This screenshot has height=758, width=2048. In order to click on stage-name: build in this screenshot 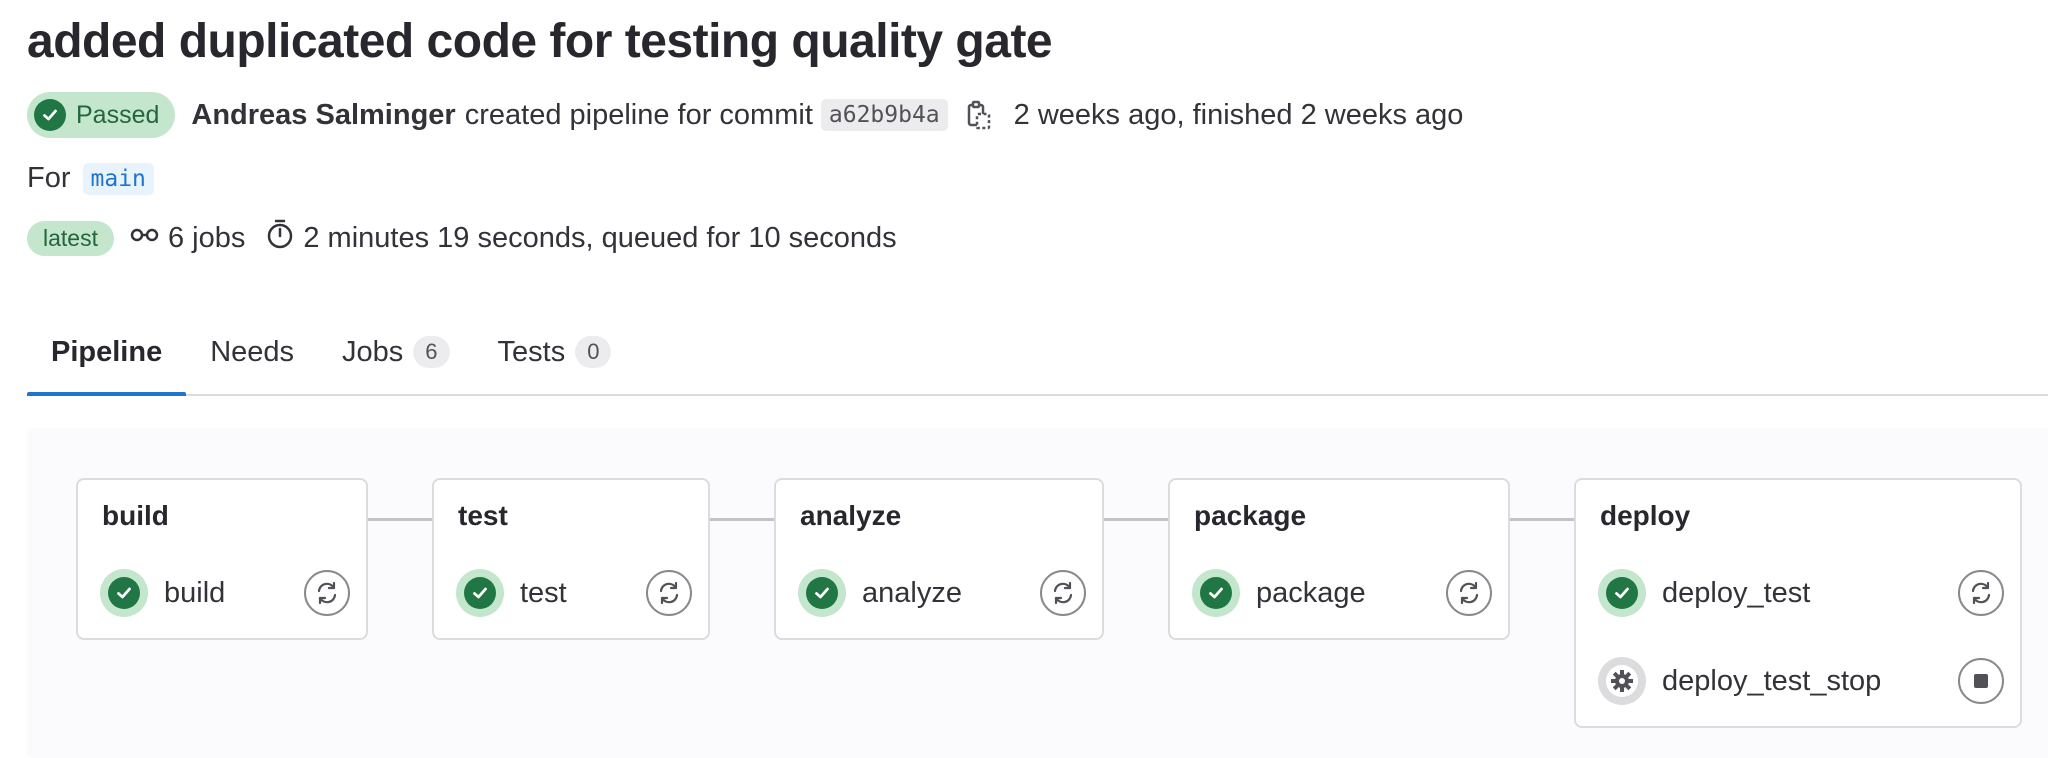, I will do `click(135, 515)`.